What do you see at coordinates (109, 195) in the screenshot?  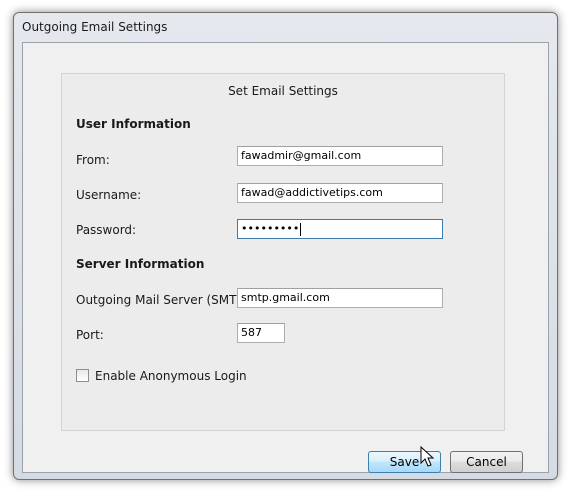 I see `username-label: Username:` at bounding box center [109, 195].